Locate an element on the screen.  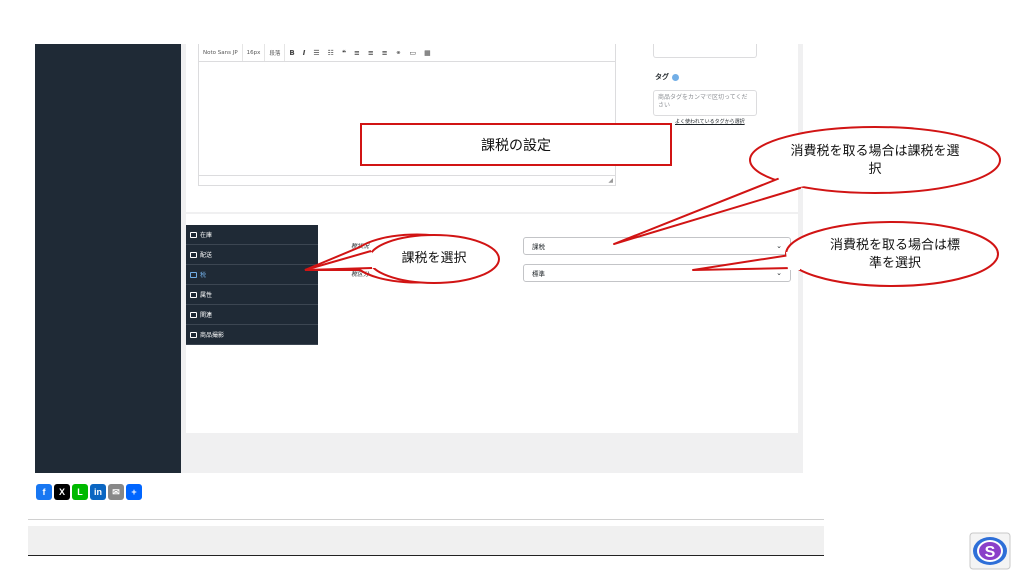
line-glyph: L is located at coordinates (80, 492).